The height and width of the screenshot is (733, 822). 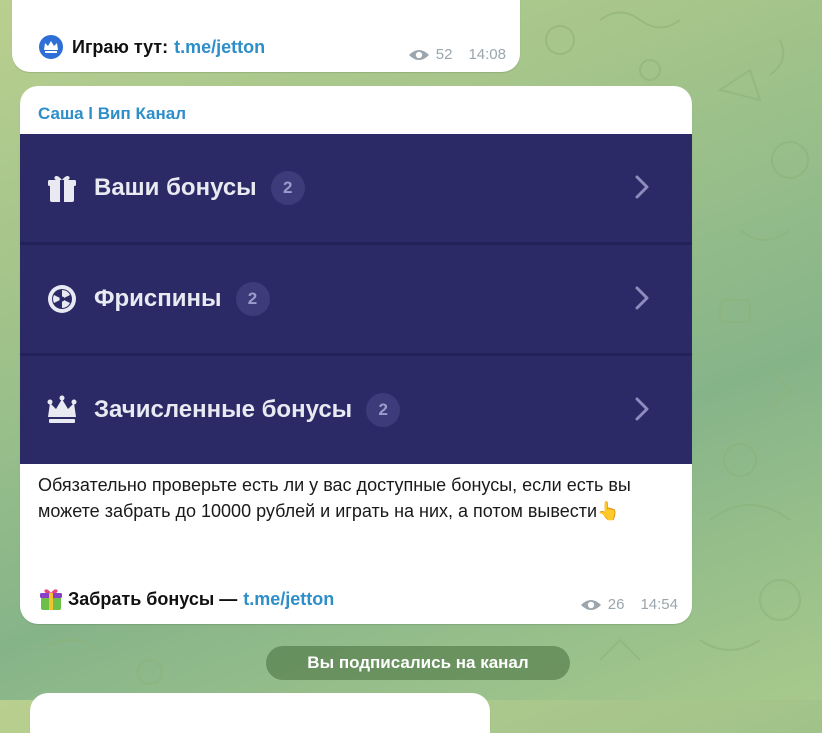 I want to click on message-time: 14:08, so click(x=487, y=54).